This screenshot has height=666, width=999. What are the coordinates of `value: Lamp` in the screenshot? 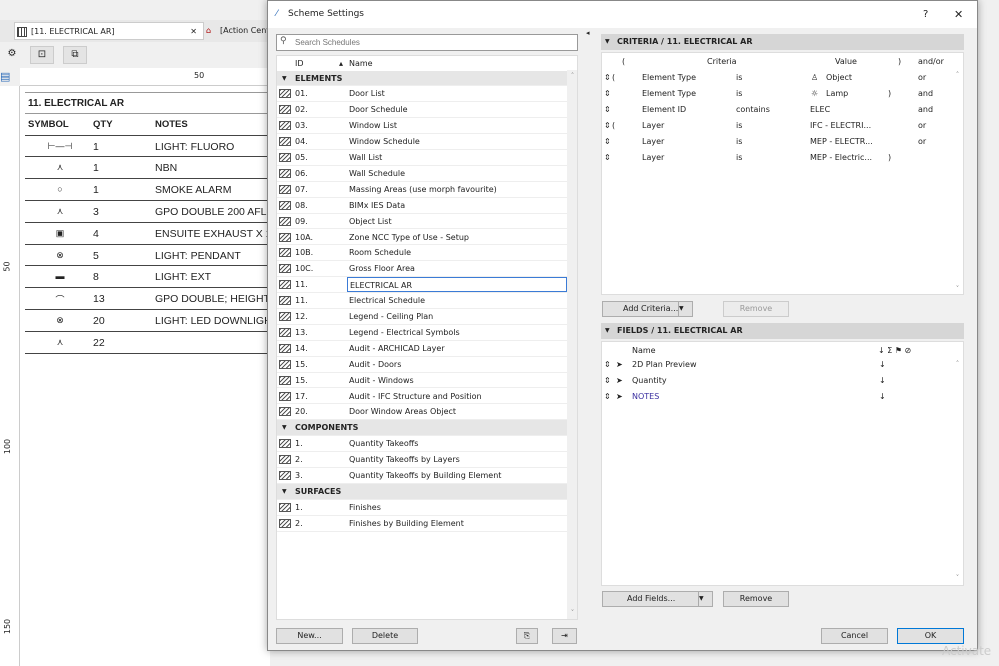 It's located at (837, 94).